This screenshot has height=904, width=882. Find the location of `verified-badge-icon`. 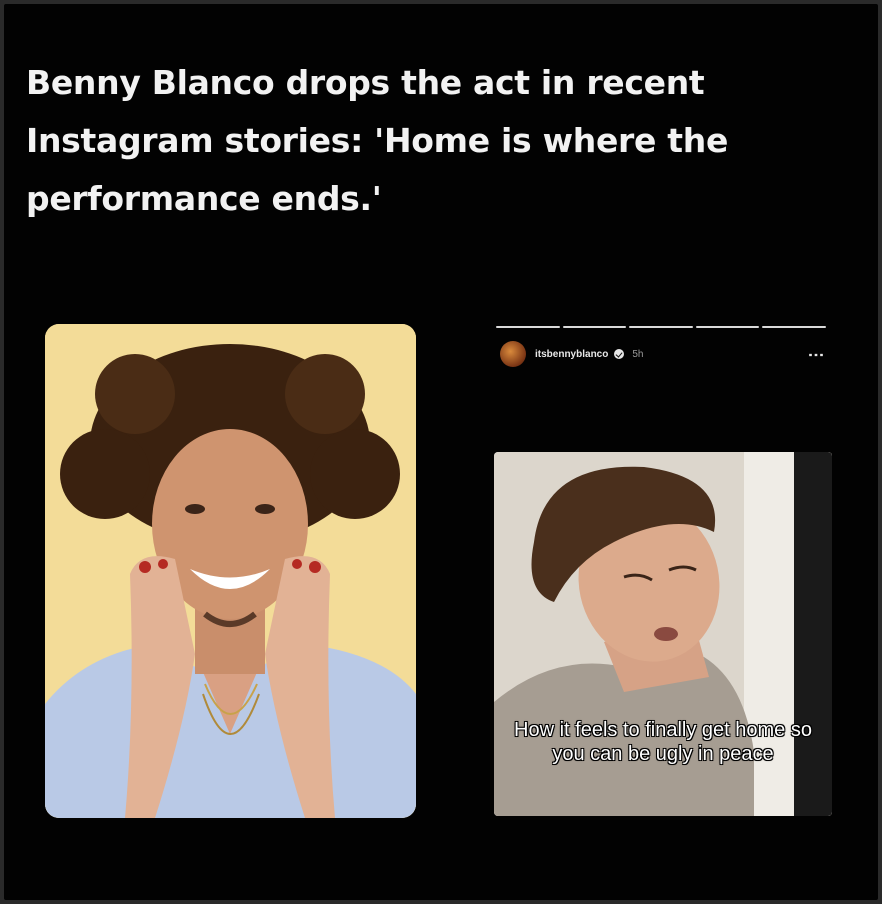

verified-badge-icon is located at coordinates (619, 354).